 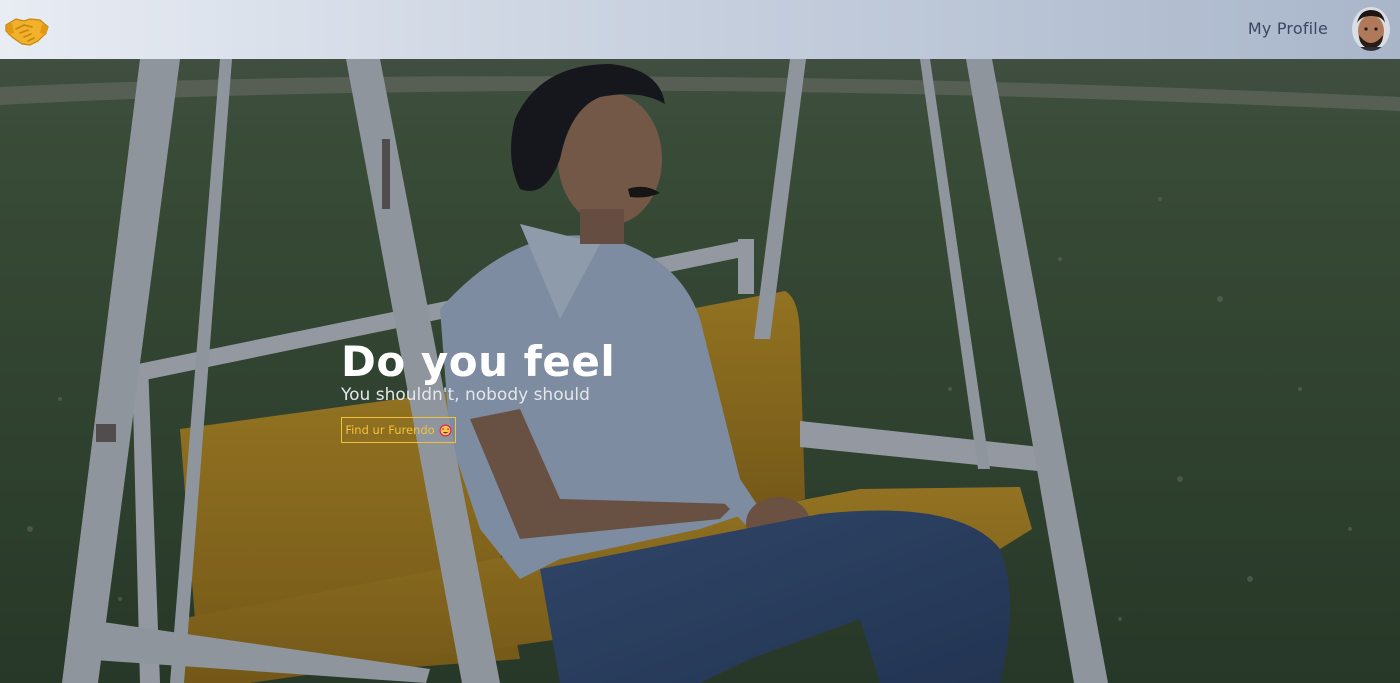 What do you see at coordinates (700, 29) in the screenshot?
I see `navbar: My Profile` at bounding box center [700, 29].